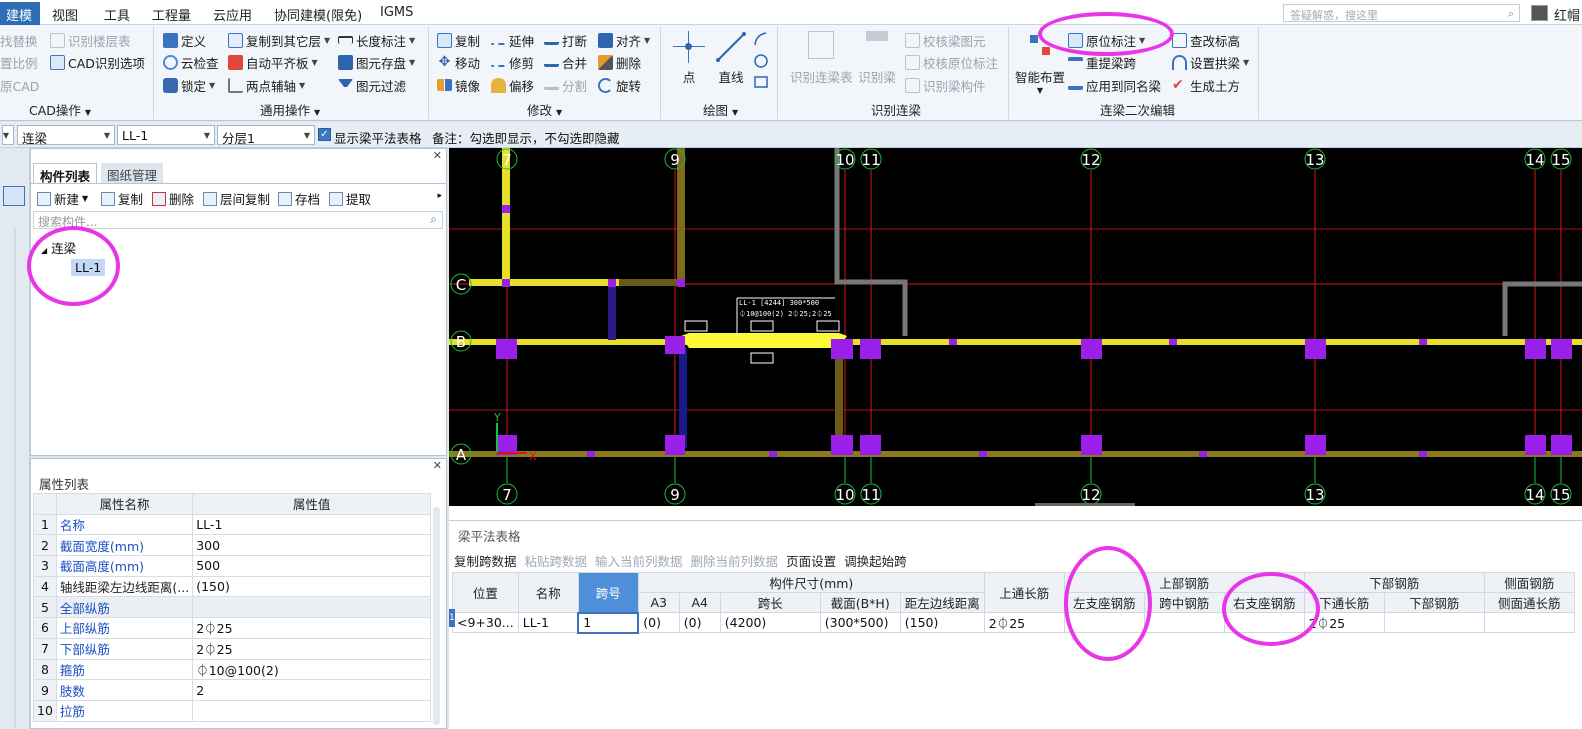  I want to click on cell-bottom, so click(1434, 622).